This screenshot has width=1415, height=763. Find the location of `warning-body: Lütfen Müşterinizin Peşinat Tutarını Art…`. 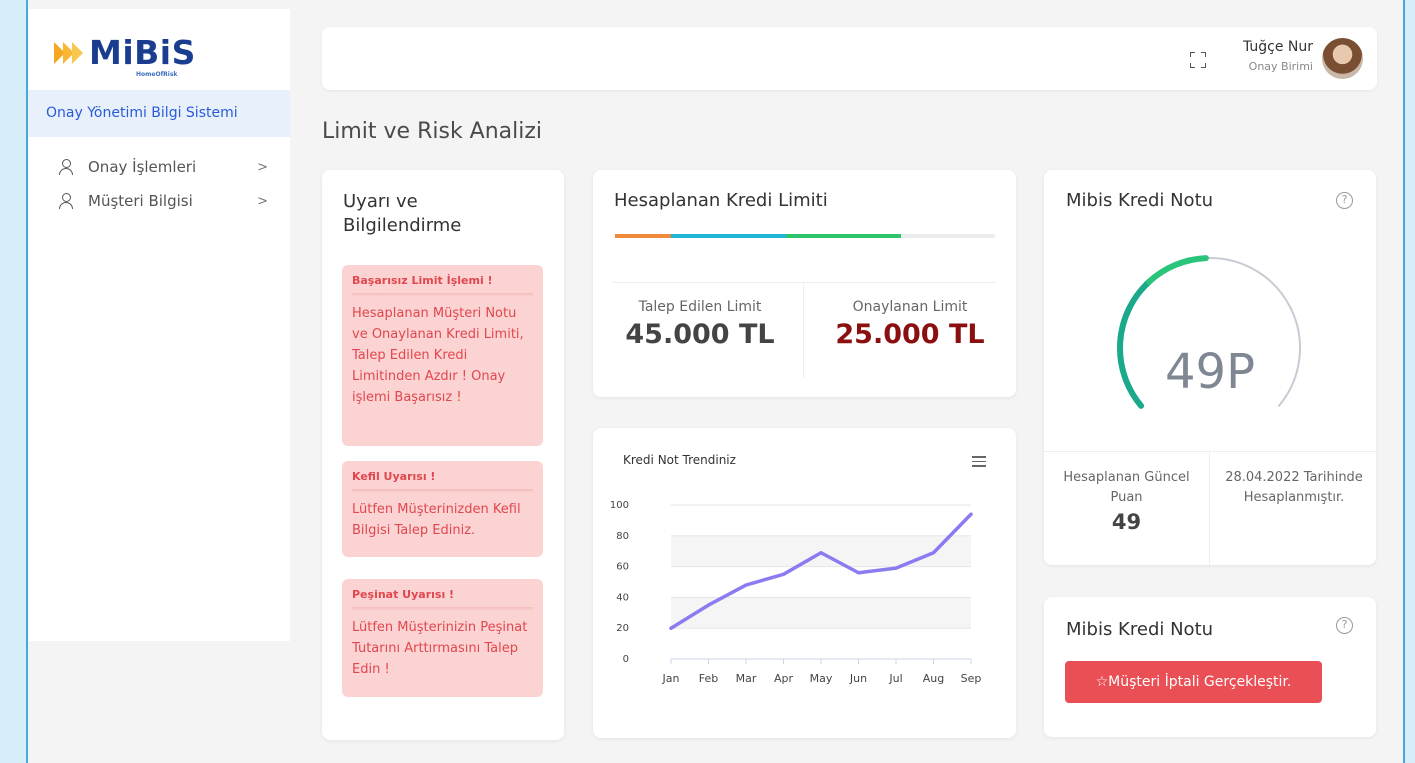

warning-body: Lütfen Müşterinizin Peşinat Tutarını Art… is located at coordinates (440, 648).